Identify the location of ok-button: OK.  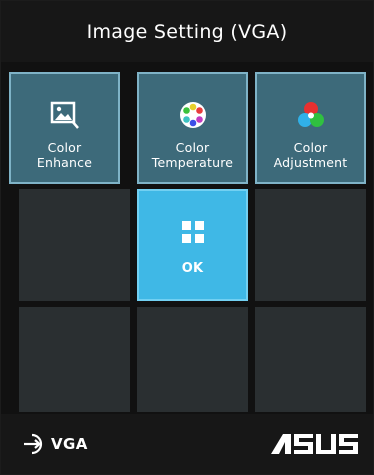
(192, 245).